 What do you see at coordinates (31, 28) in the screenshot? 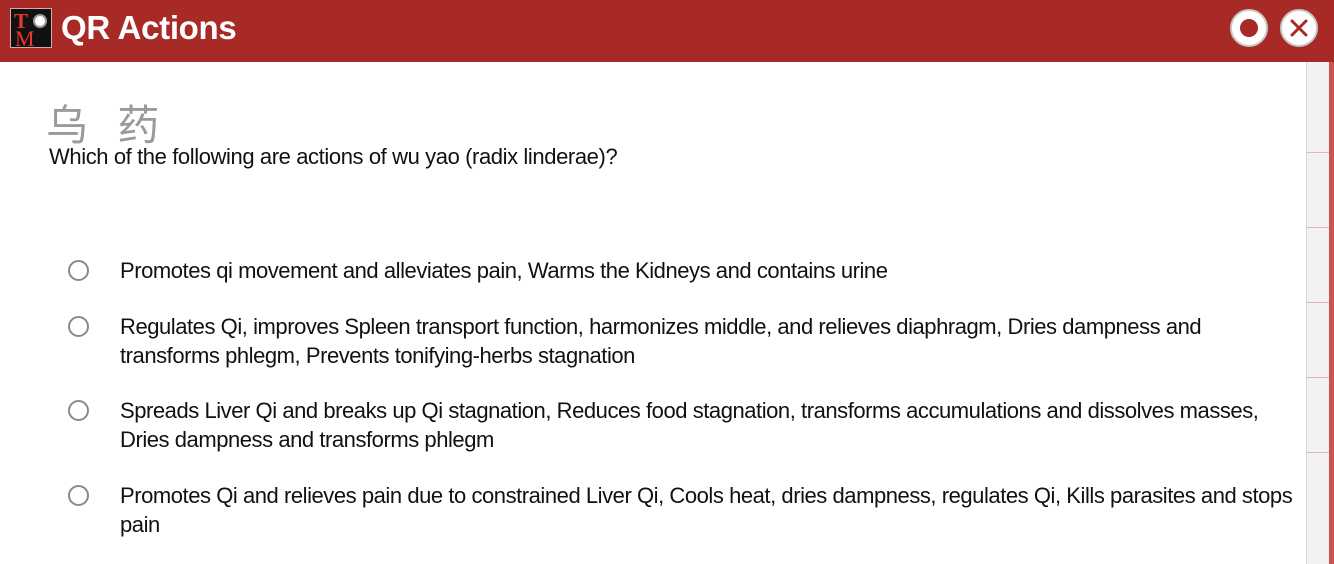
I see `tcm-tests-logo-icon: T M` at bounding box center [31, 28].